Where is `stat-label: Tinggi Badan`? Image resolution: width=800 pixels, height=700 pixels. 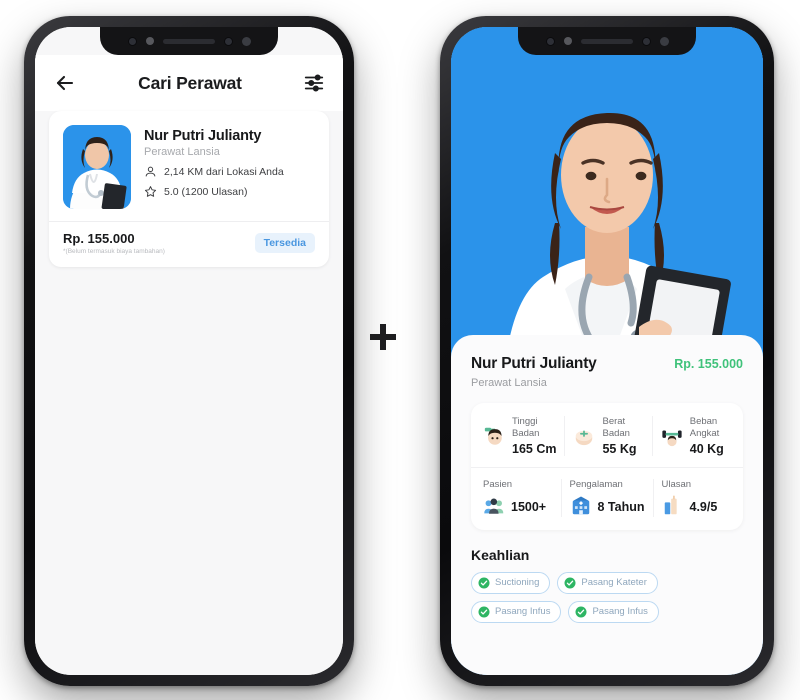 stat-label: Tinggi Badan is located at coordinates (526, 427).